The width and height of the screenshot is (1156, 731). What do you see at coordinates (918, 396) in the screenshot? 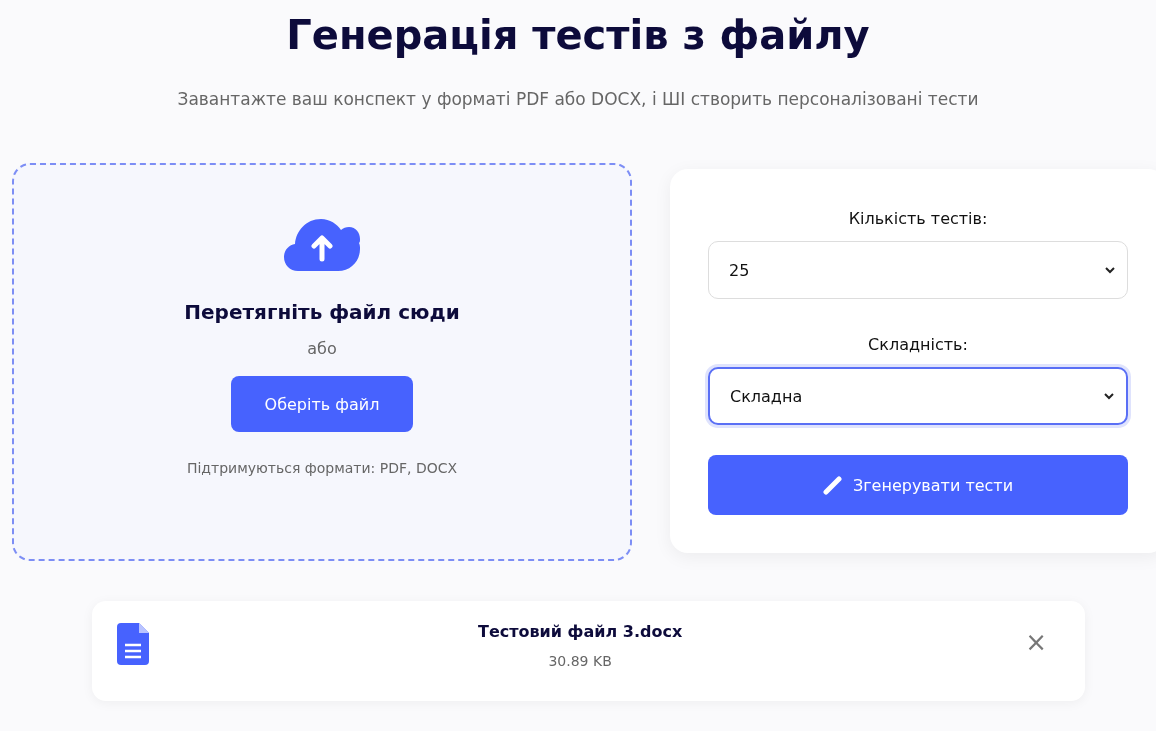
I see `dropdown-field: Складна` at bounding box center [918, 396].